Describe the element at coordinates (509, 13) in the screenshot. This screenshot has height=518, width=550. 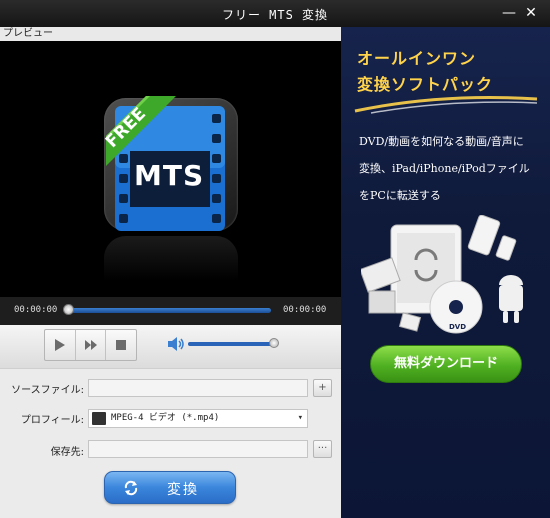
I see `minimize-button: —` at that location.